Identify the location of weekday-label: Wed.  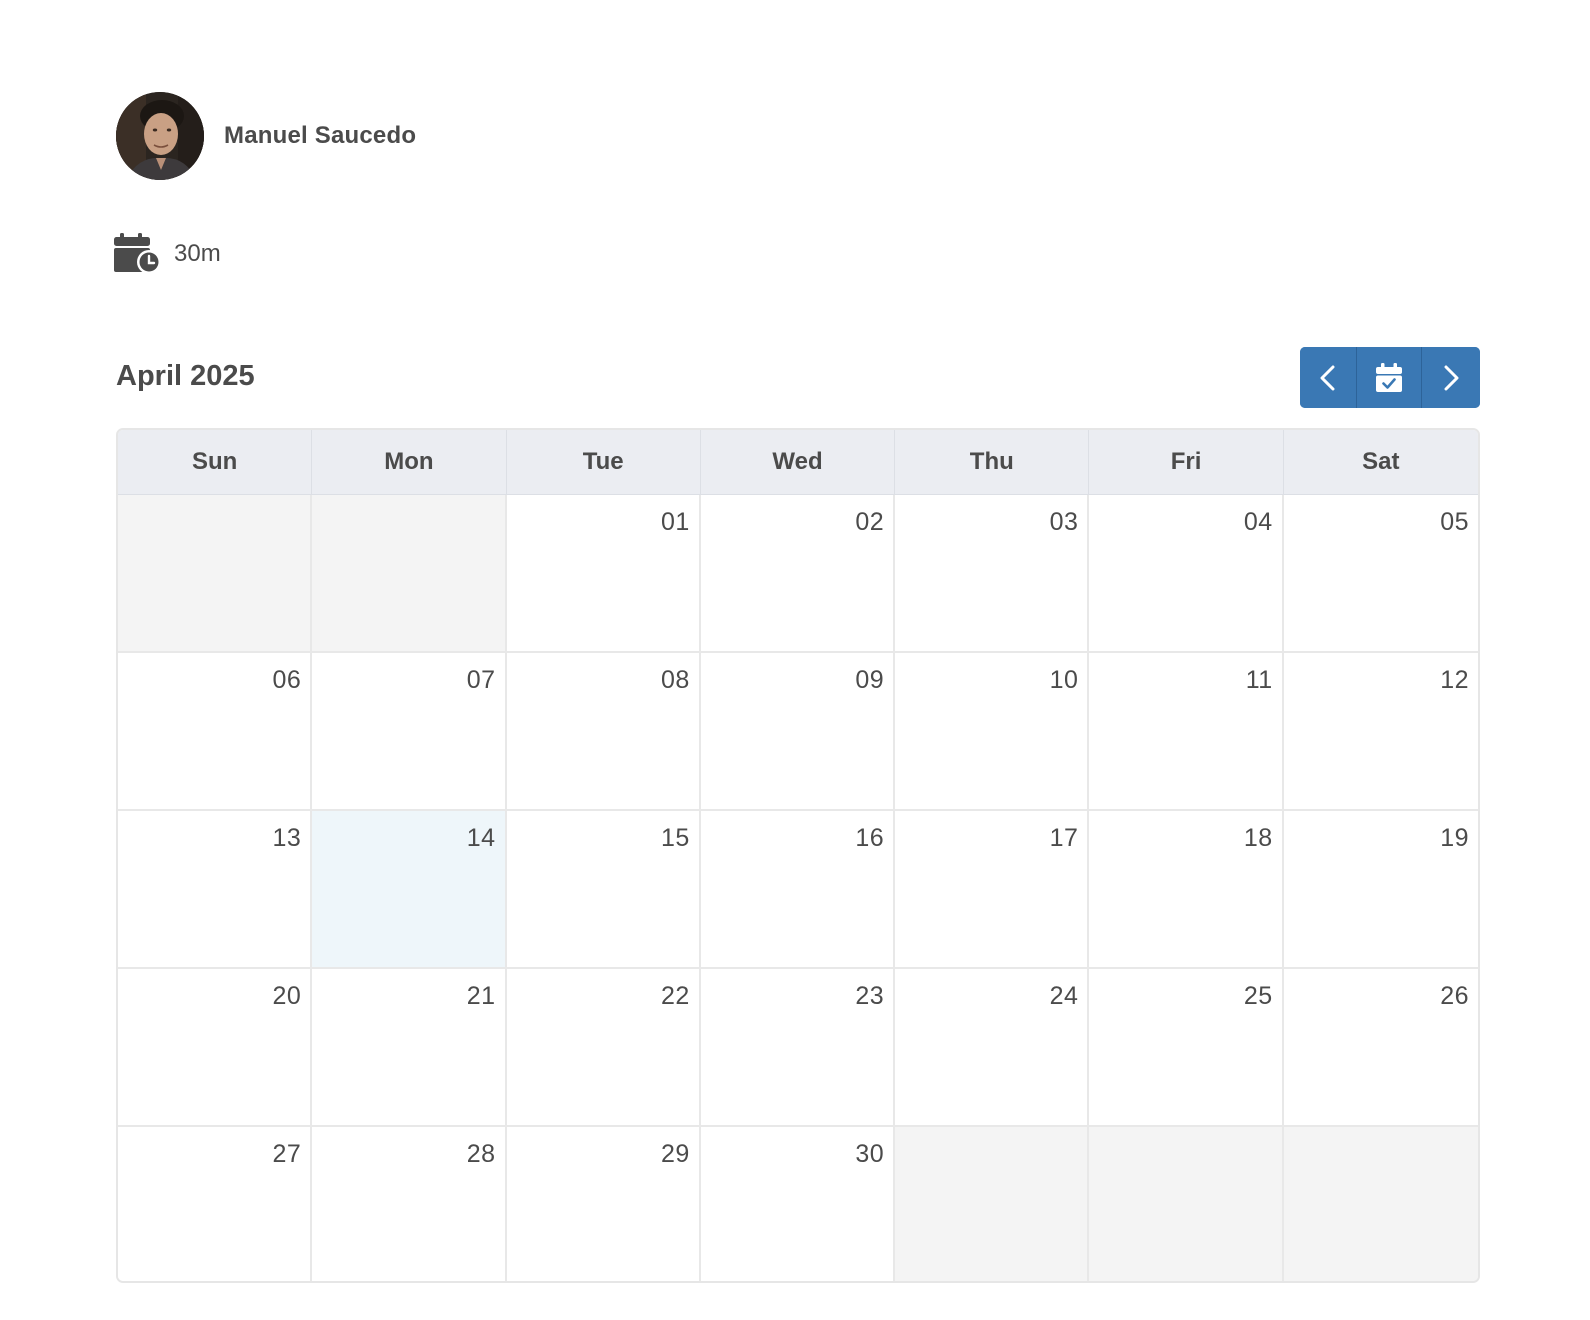
(798, 462).